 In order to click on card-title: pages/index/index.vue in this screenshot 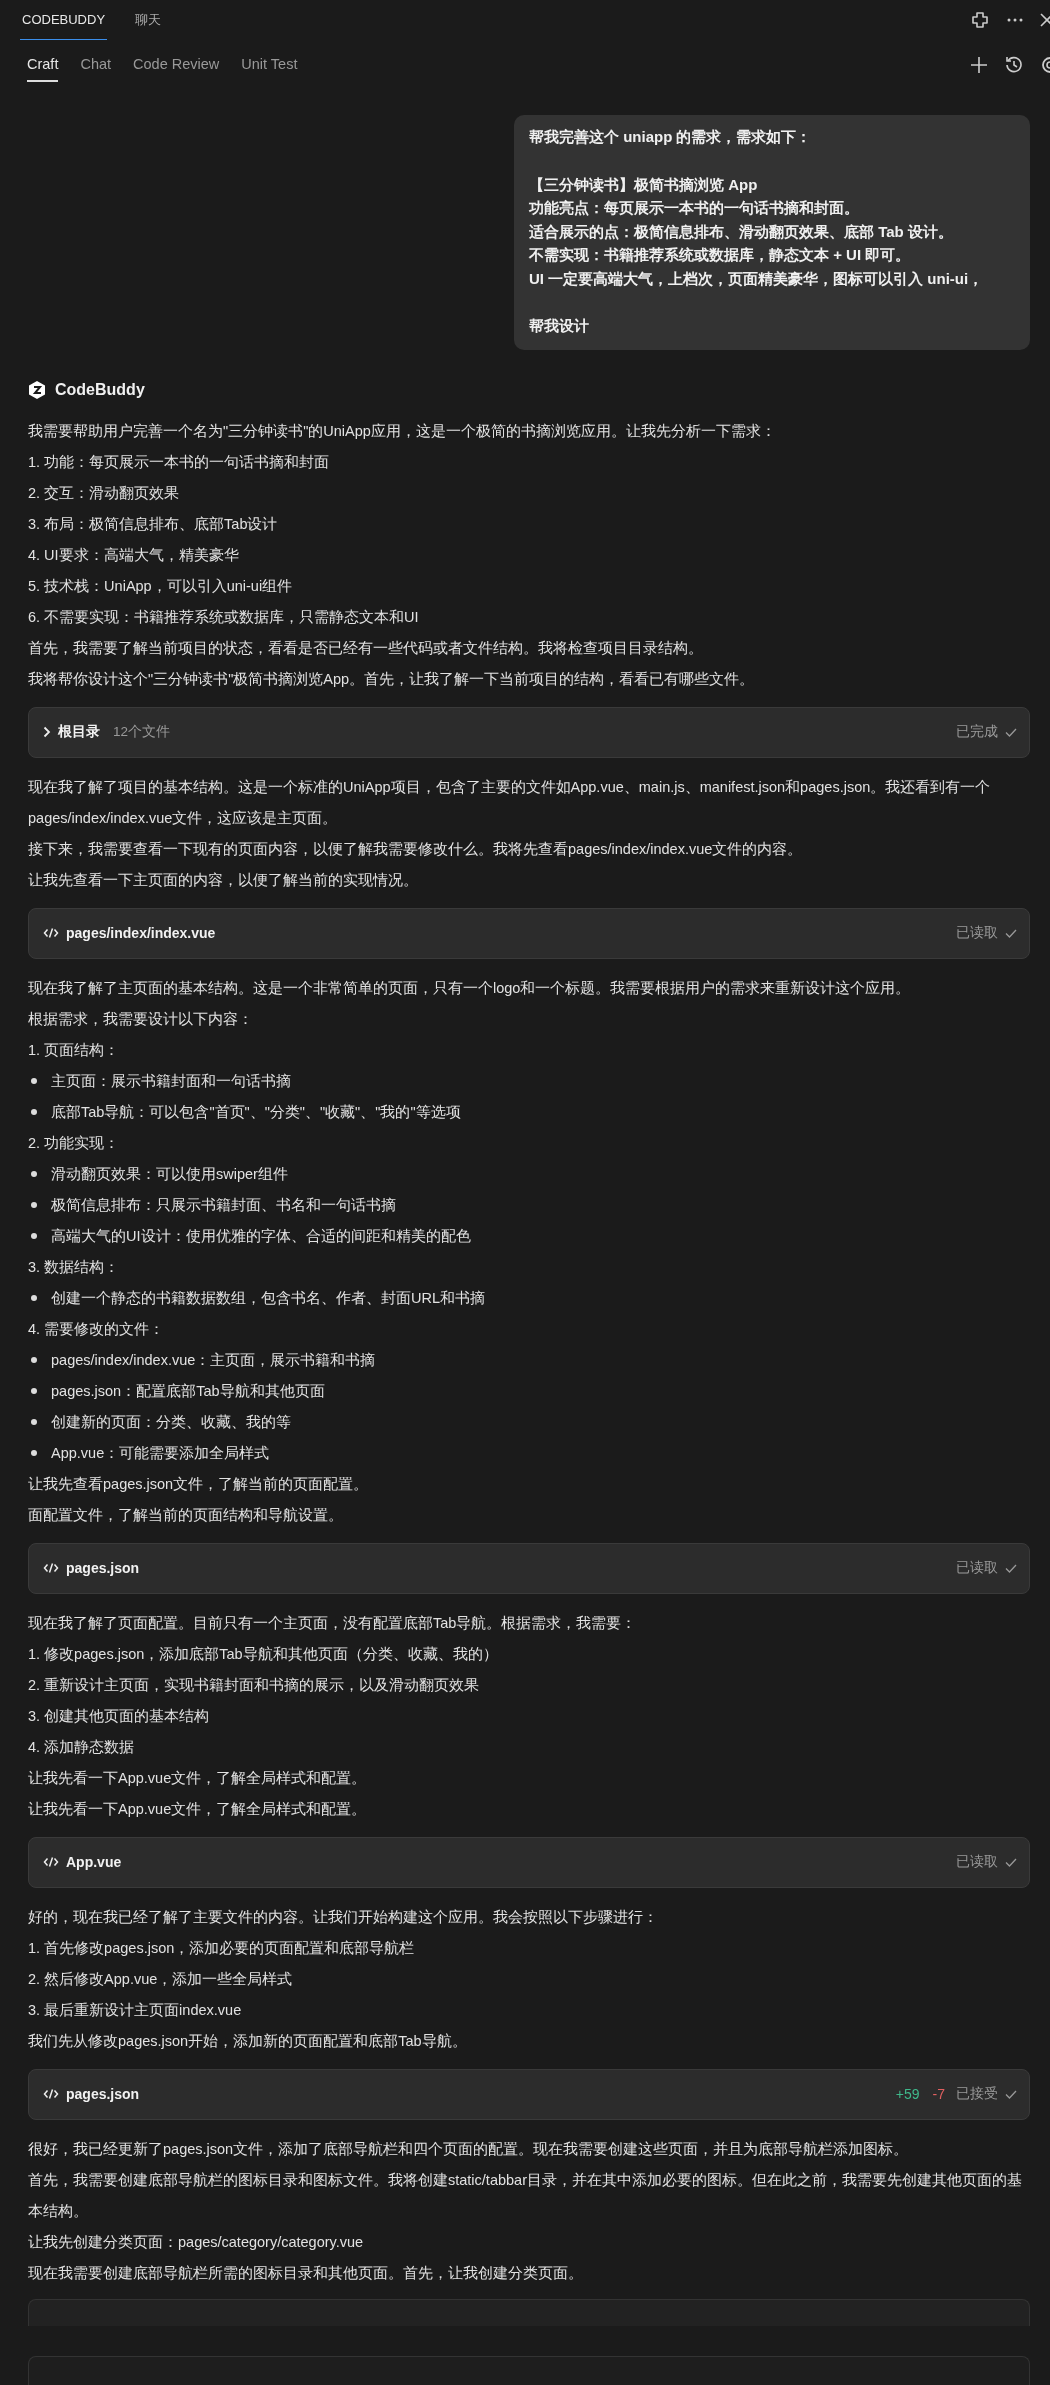, I will do `click(141, 933)`.